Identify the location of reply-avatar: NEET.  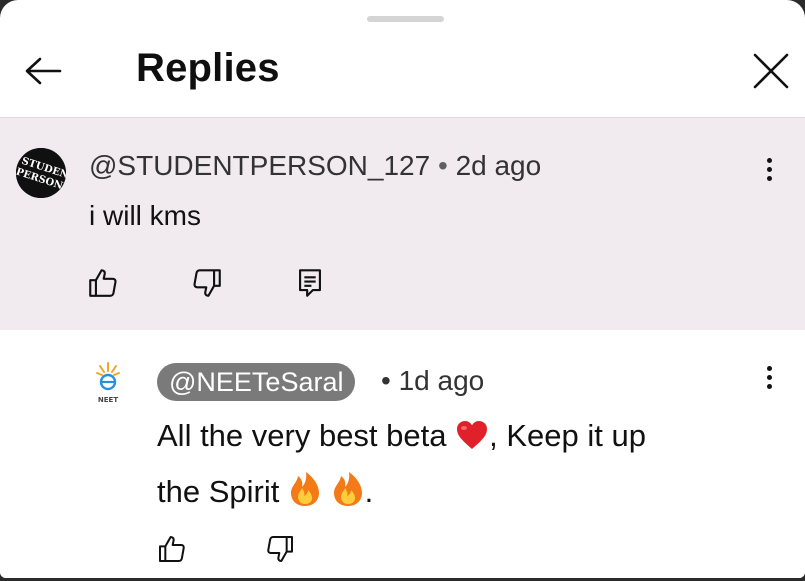
(108, 382).